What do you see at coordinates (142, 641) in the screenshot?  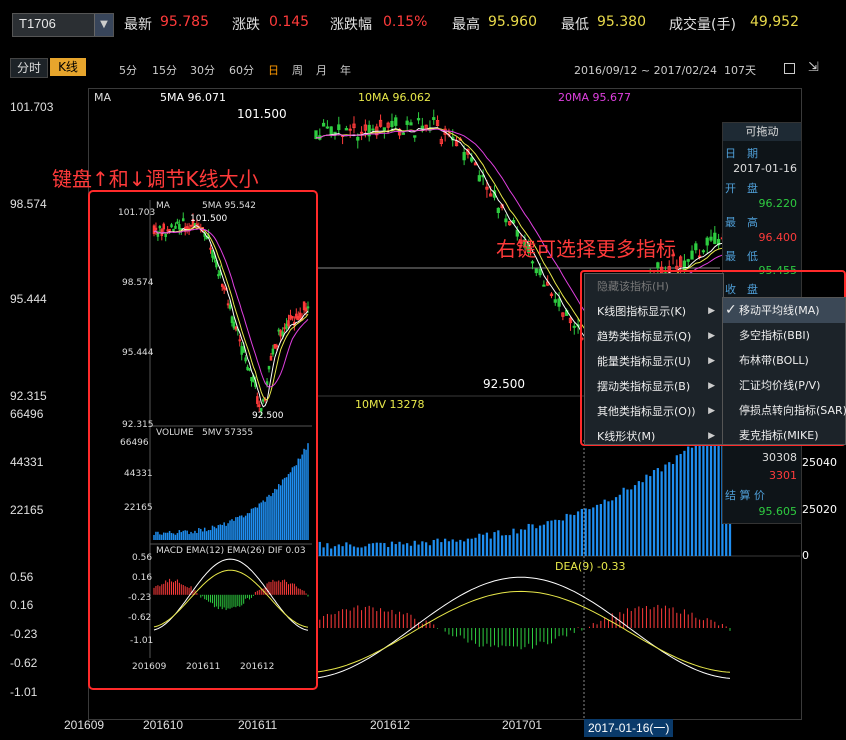 I see `inset-macd-tick: -1.01` at bounding box center [142, 641].